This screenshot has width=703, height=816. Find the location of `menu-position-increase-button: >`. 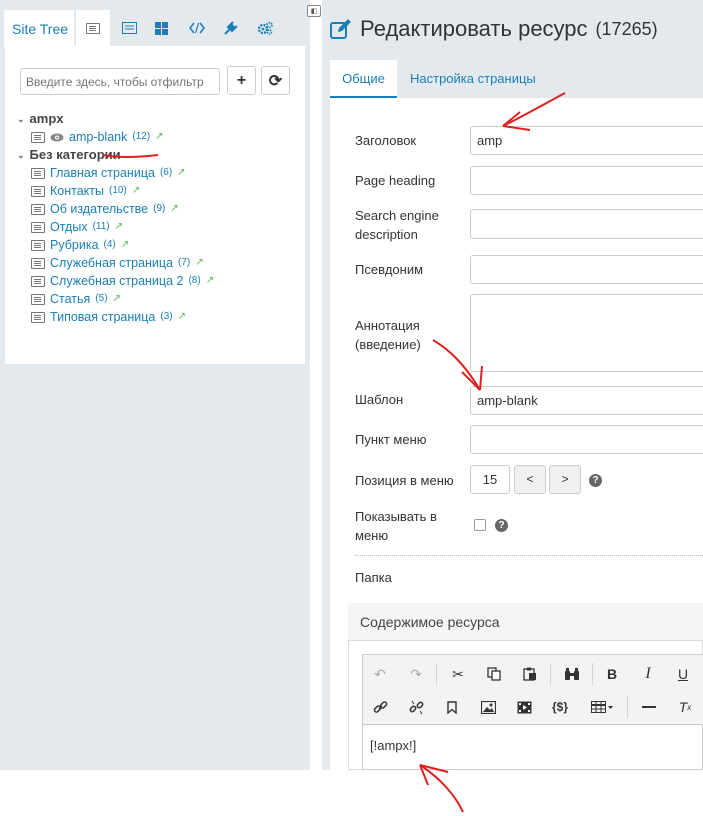

menu-position-increase-button: > is located at coordinates (565, 479).